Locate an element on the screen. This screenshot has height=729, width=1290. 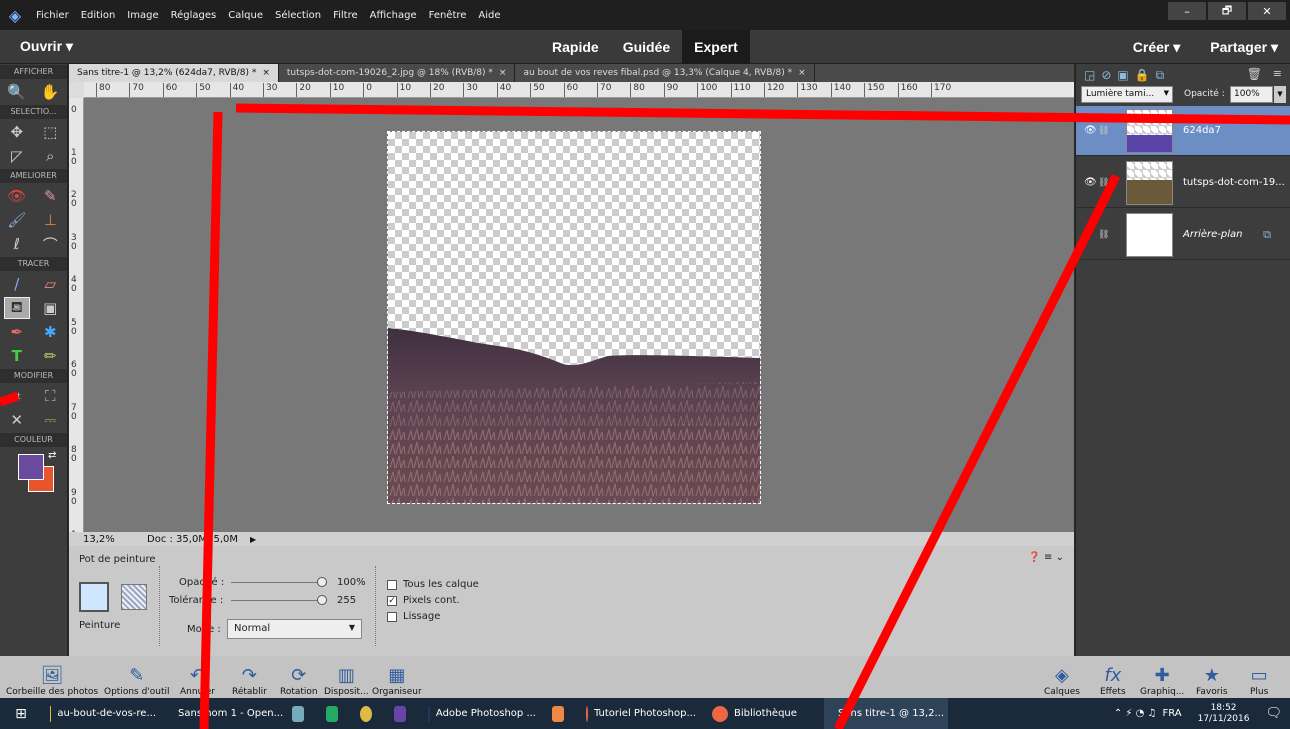
rotate-button: ⟳ Rotation is located at coordinates (299, 677).